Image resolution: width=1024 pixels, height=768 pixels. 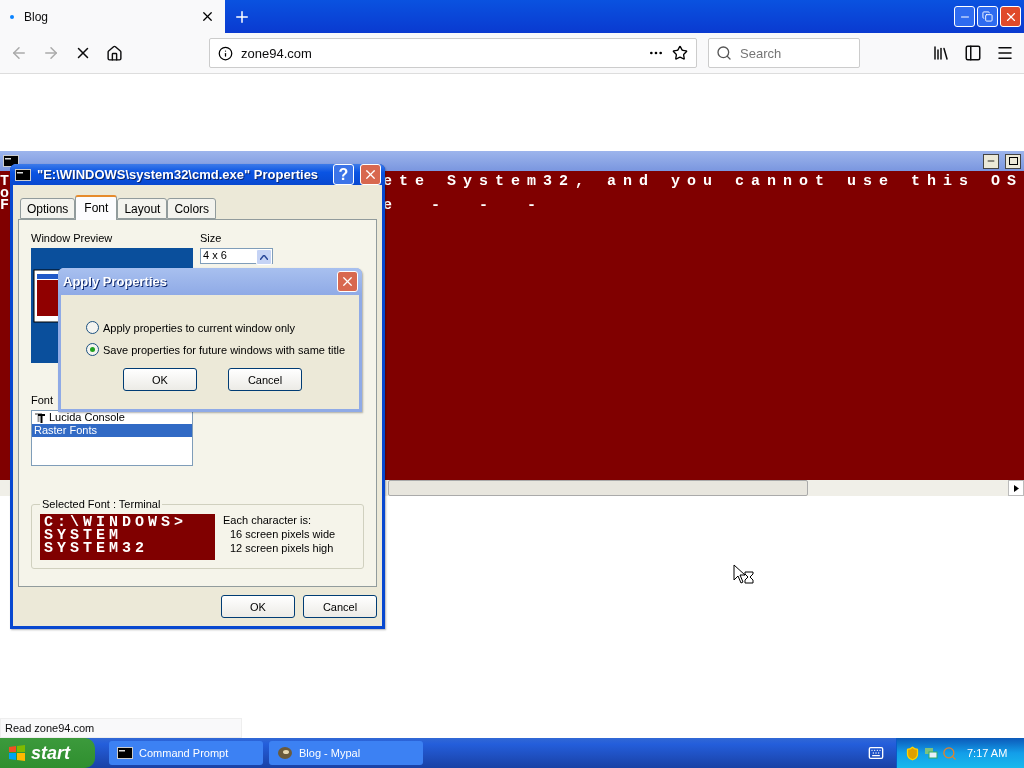 I want to click on restore-icon, so click(x=987, y=16).